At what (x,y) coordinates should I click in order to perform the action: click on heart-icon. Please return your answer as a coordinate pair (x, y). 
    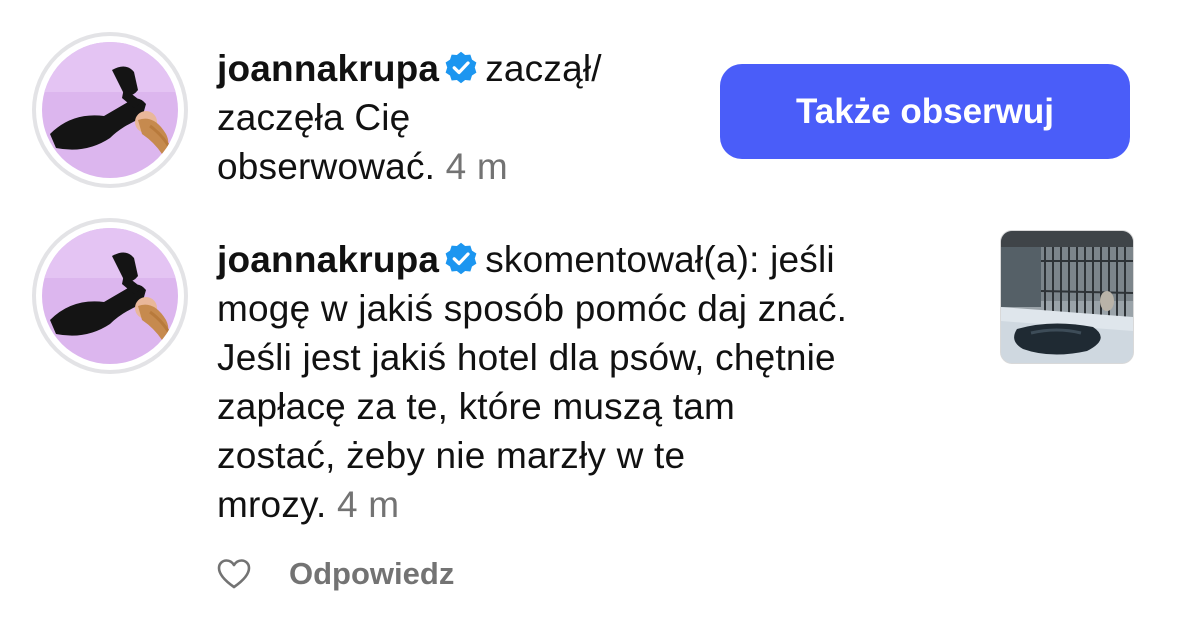
    Looking at the image, I should click on (234, 574).